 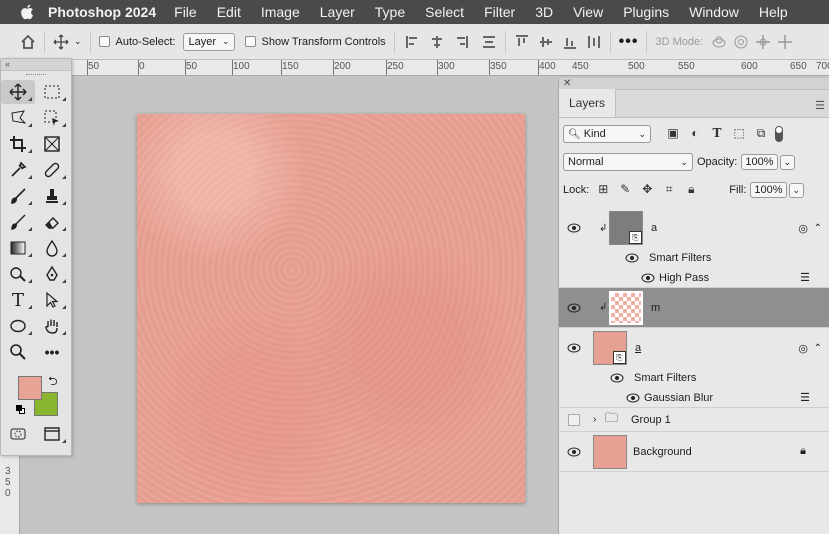 I want to click on menu-window: Window, so click(x=714, y=12).